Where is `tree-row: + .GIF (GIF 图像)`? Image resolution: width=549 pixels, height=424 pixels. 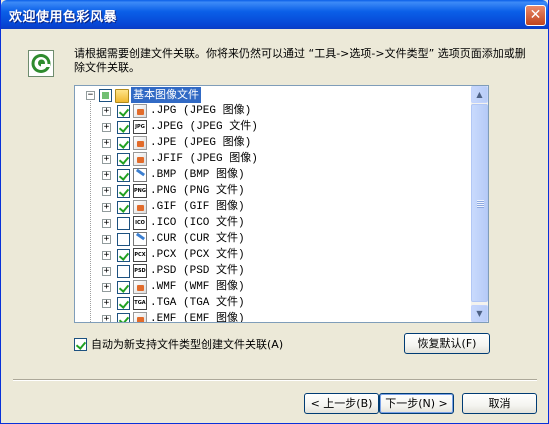
tree-row: + .GIF (GIF 图像) is located at coordinates (273, 207).